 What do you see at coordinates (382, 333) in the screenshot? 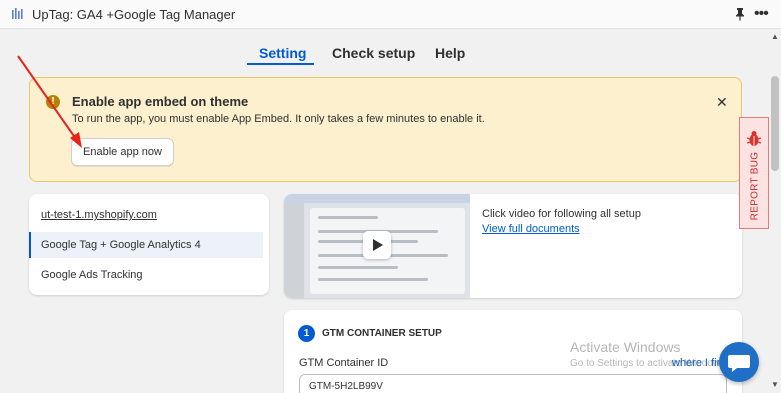
I see `gtm-section-title: GTM CONTAINER SETUP` at bounding box center [382, 333].